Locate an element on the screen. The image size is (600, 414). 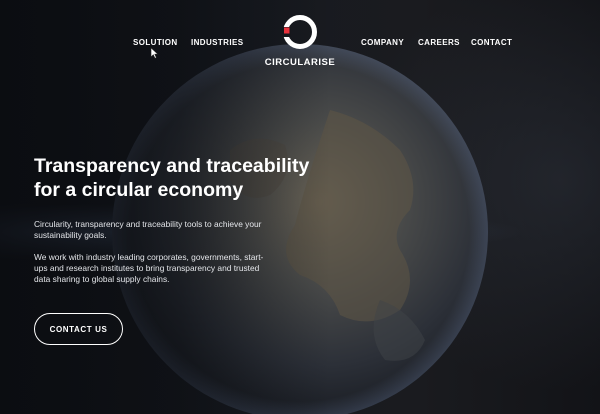
nav-solution: SOLUTION is located at coordinates (155, 42).